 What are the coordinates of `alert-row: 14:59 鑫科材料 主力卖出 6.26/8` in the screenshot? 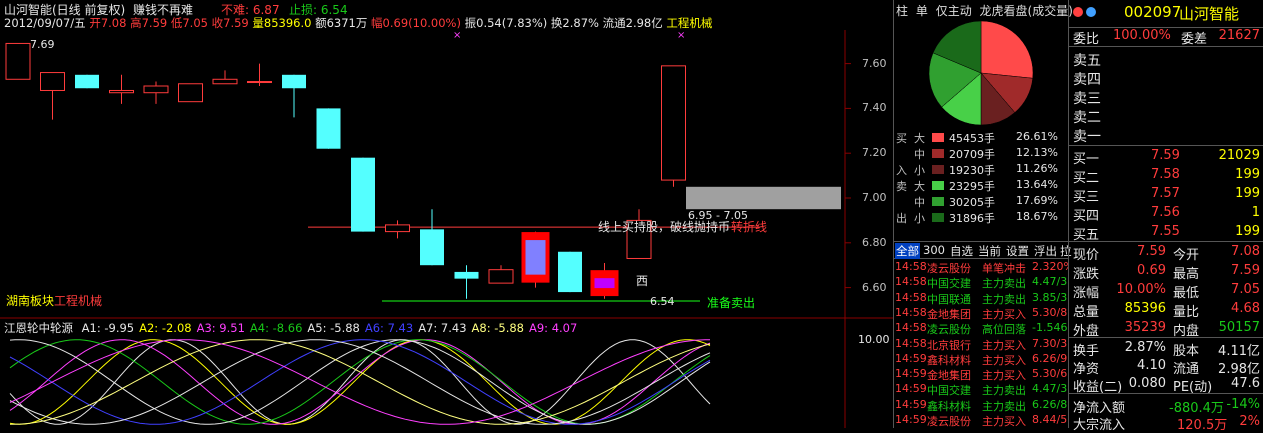 It's located at (981, 405).